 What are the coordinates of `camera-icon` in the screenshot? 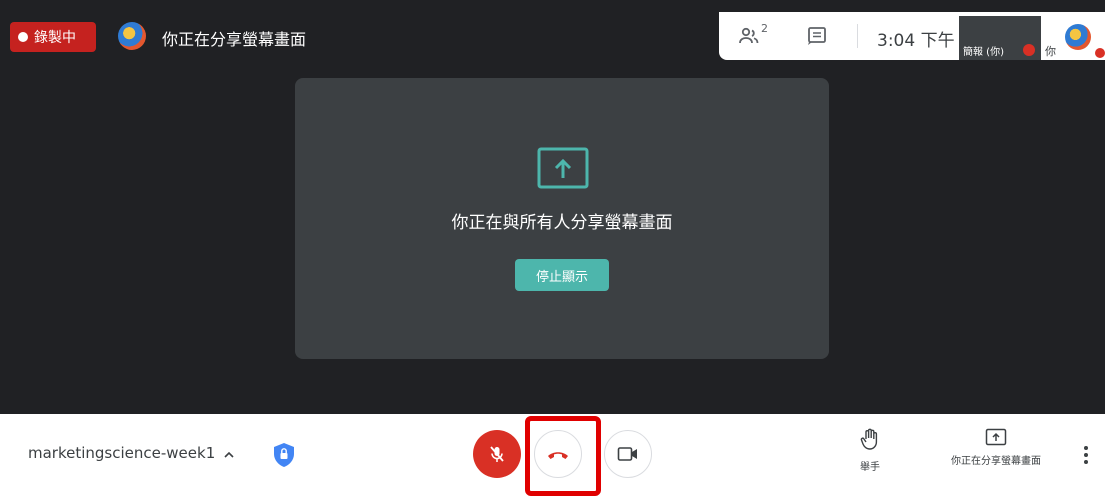 It's located at (627, 454).